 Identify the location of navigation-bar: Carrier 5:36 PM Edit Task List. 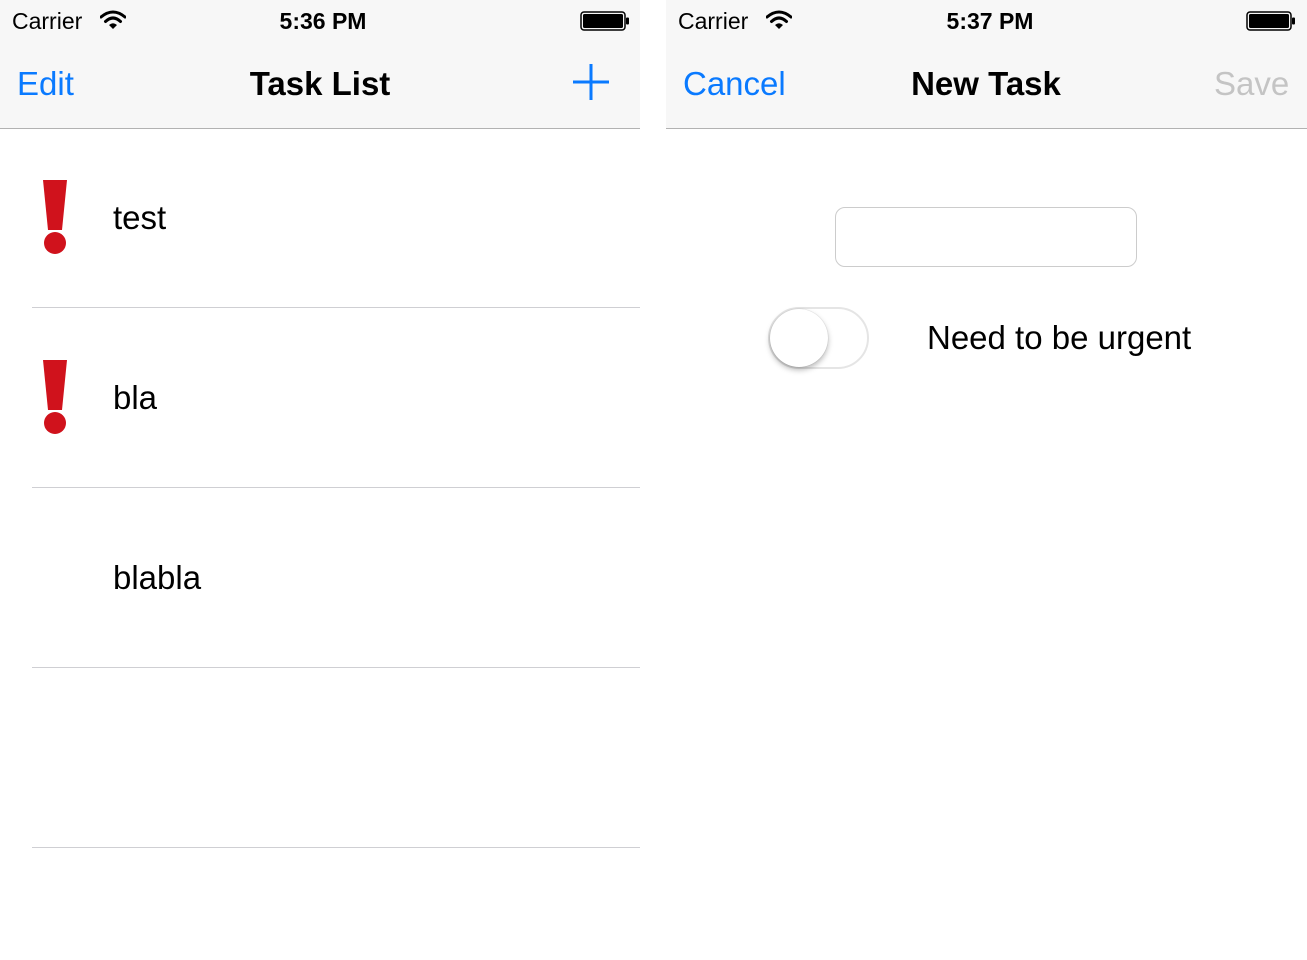
(320, 64).